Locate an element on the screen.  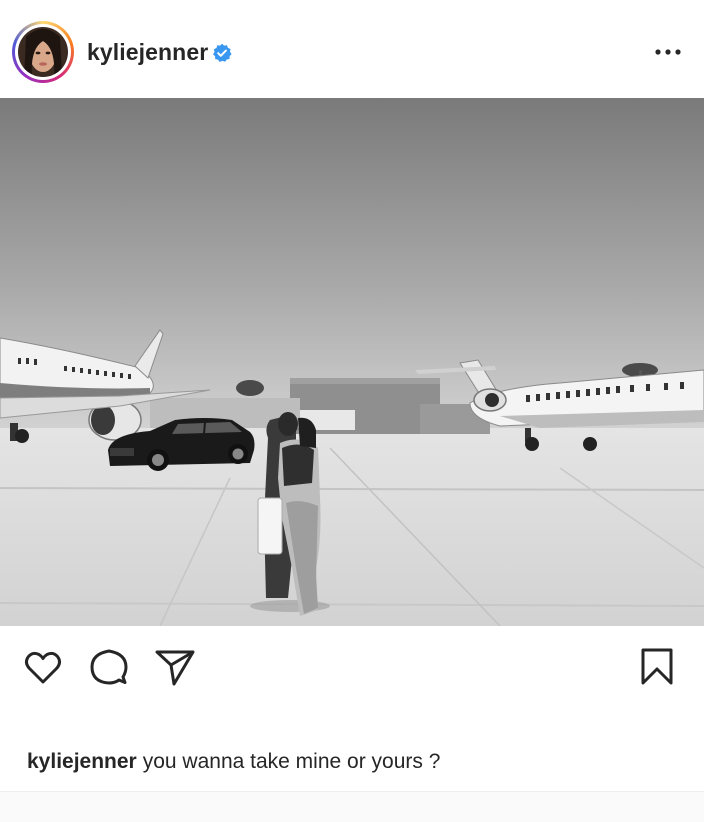
paper-plane-icon is located at coordinates (175, 668).